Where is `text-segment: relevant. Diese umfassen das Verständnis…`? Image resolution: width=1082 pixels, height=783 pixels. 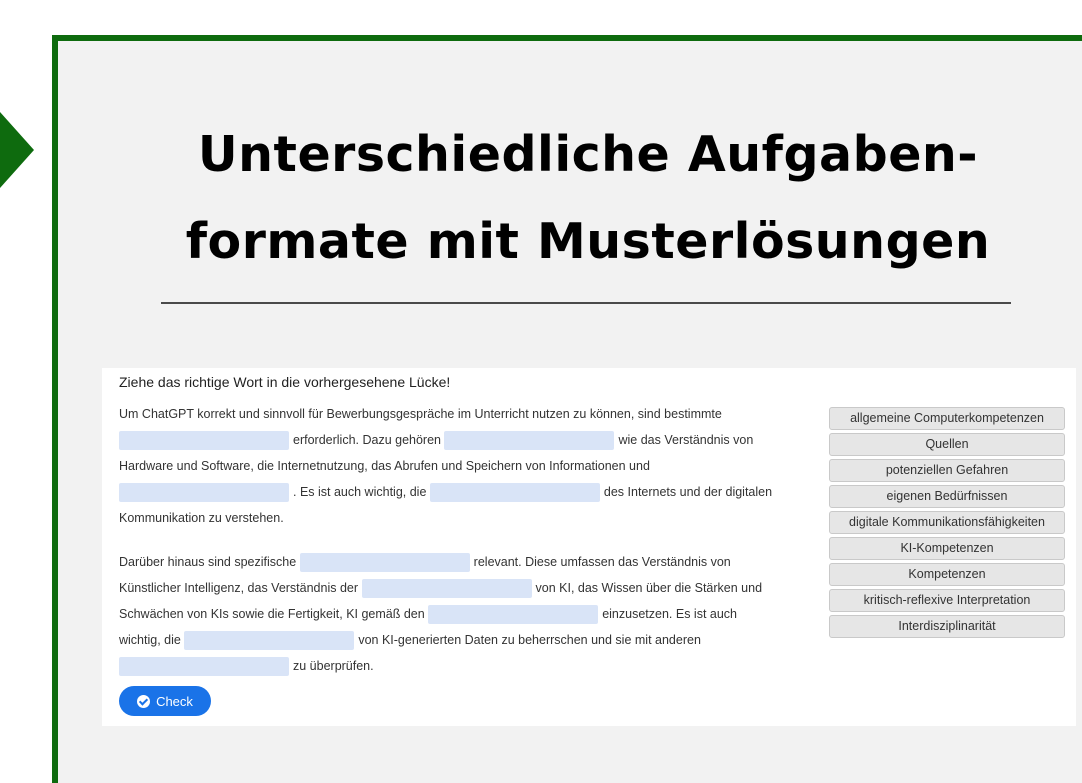
text-segment: relevant. Diese umfassen das Verständnis… is located at coordinates (602, 562).